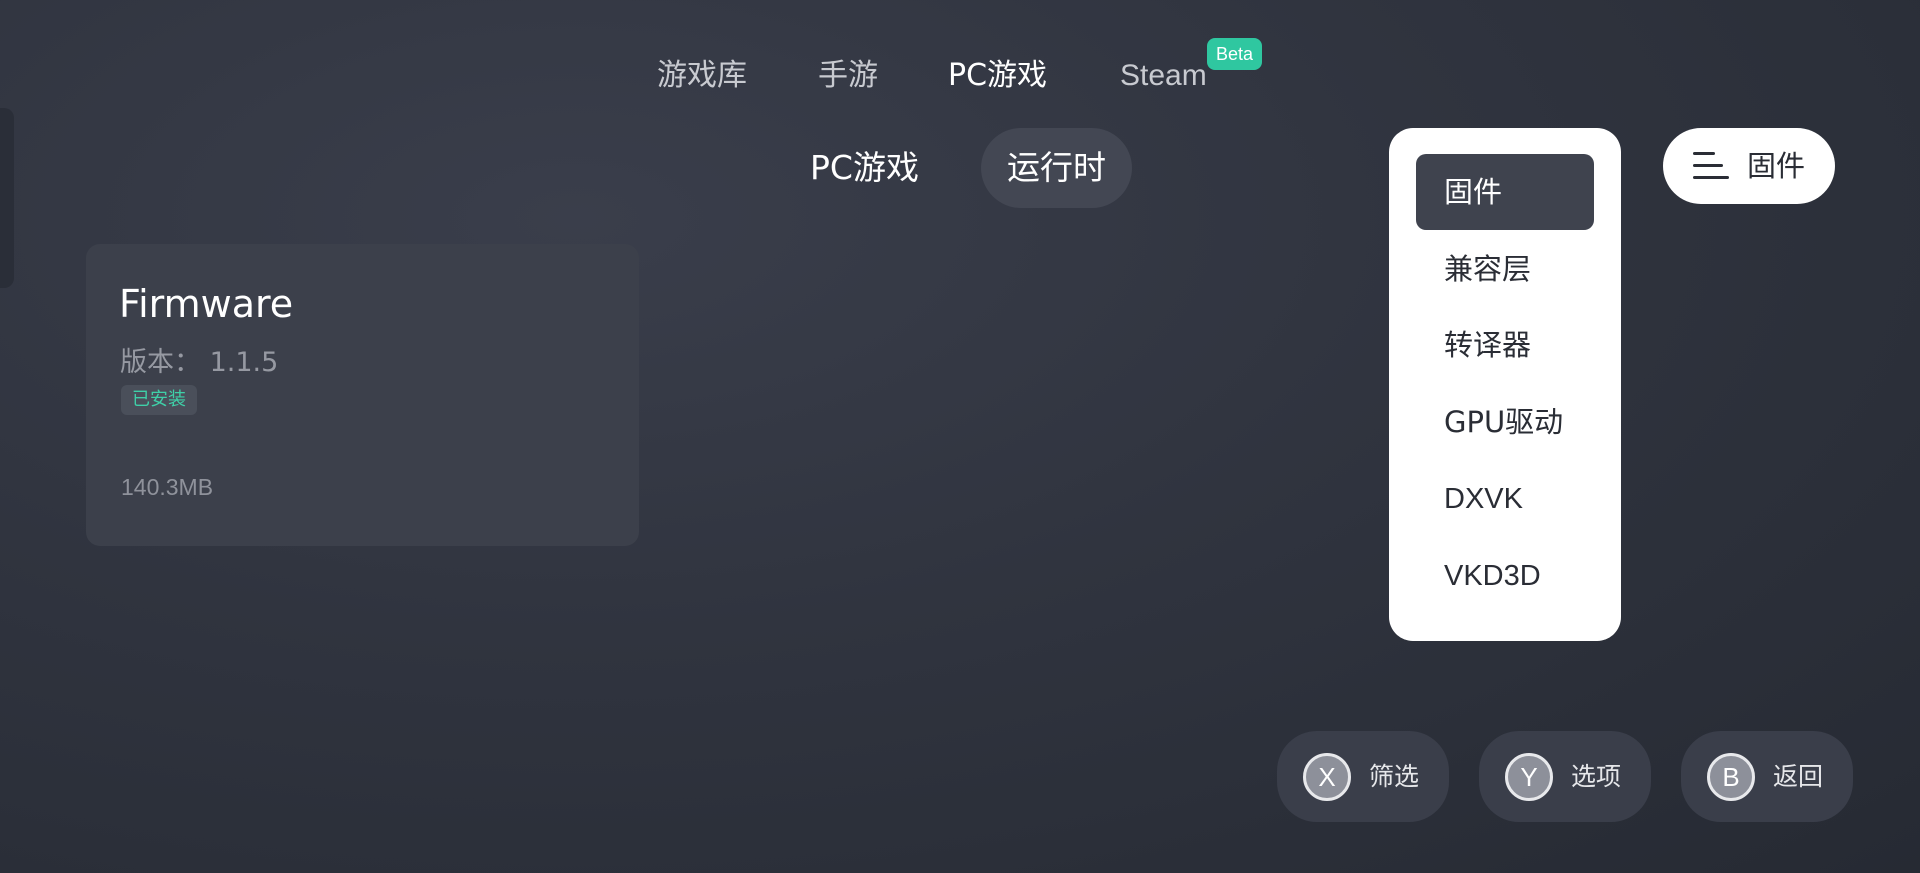  Describe the element at coordinates (848, 76) in the screenshot. I see `tab-mobile-games: 手游` at that location.